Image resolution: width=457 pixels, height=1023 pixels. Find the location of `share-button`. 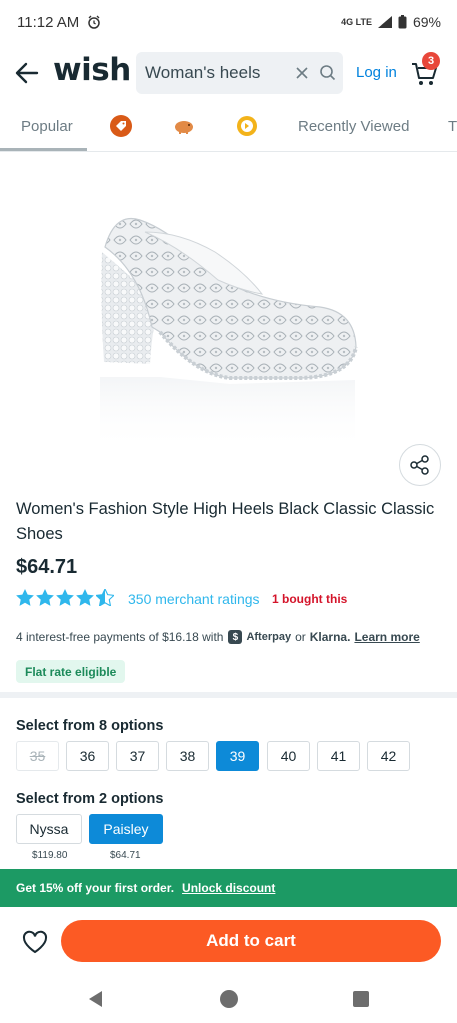

share-button is located at coordinates (420, 465).